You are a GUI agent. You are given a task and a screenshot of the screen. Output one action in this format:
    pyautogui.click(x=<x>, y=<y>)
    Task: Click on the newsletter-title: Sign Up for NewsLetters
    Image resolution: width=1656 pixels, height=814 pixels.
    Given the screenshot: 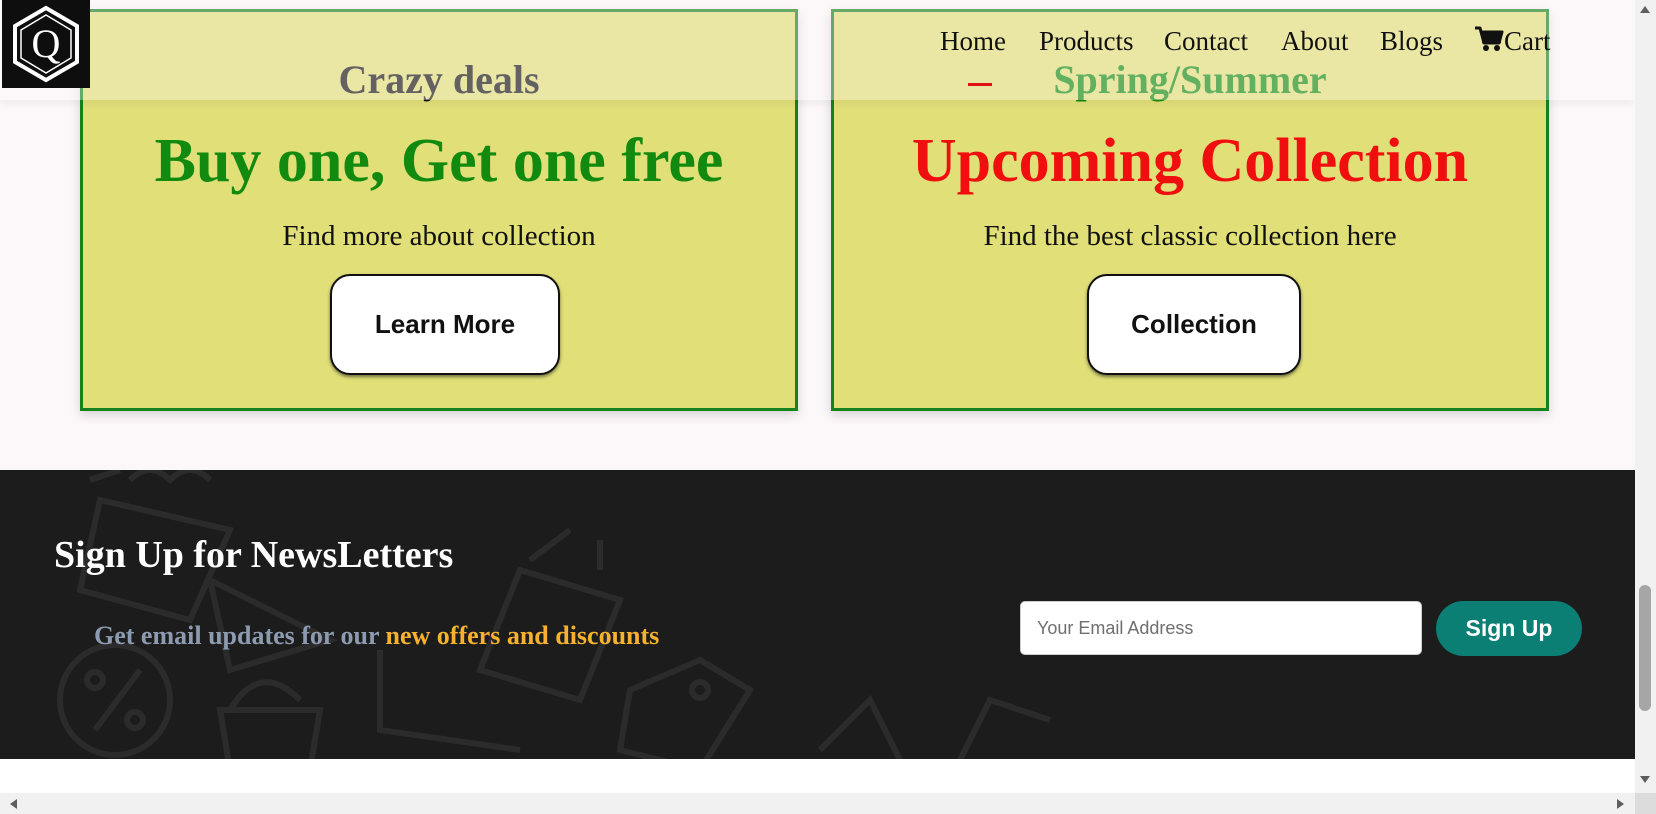 What is the action you would take?
    pyautogui.click(x=254, y=555)
    